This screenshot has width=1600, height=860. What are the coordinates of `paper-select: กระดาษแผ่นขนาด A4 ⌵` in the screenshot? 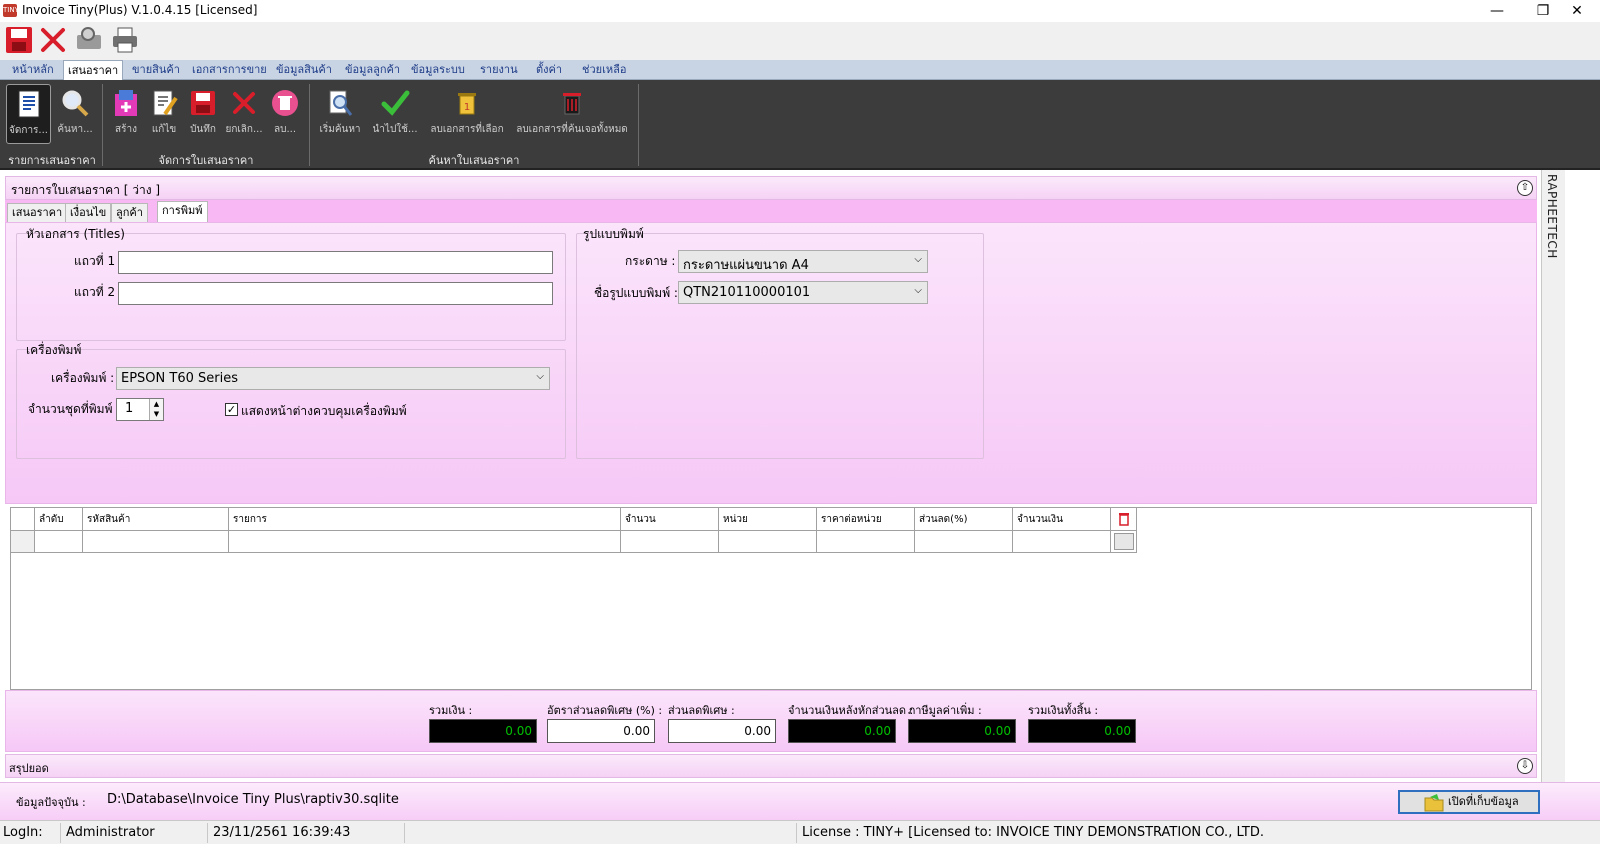 It's located at (803, 261).